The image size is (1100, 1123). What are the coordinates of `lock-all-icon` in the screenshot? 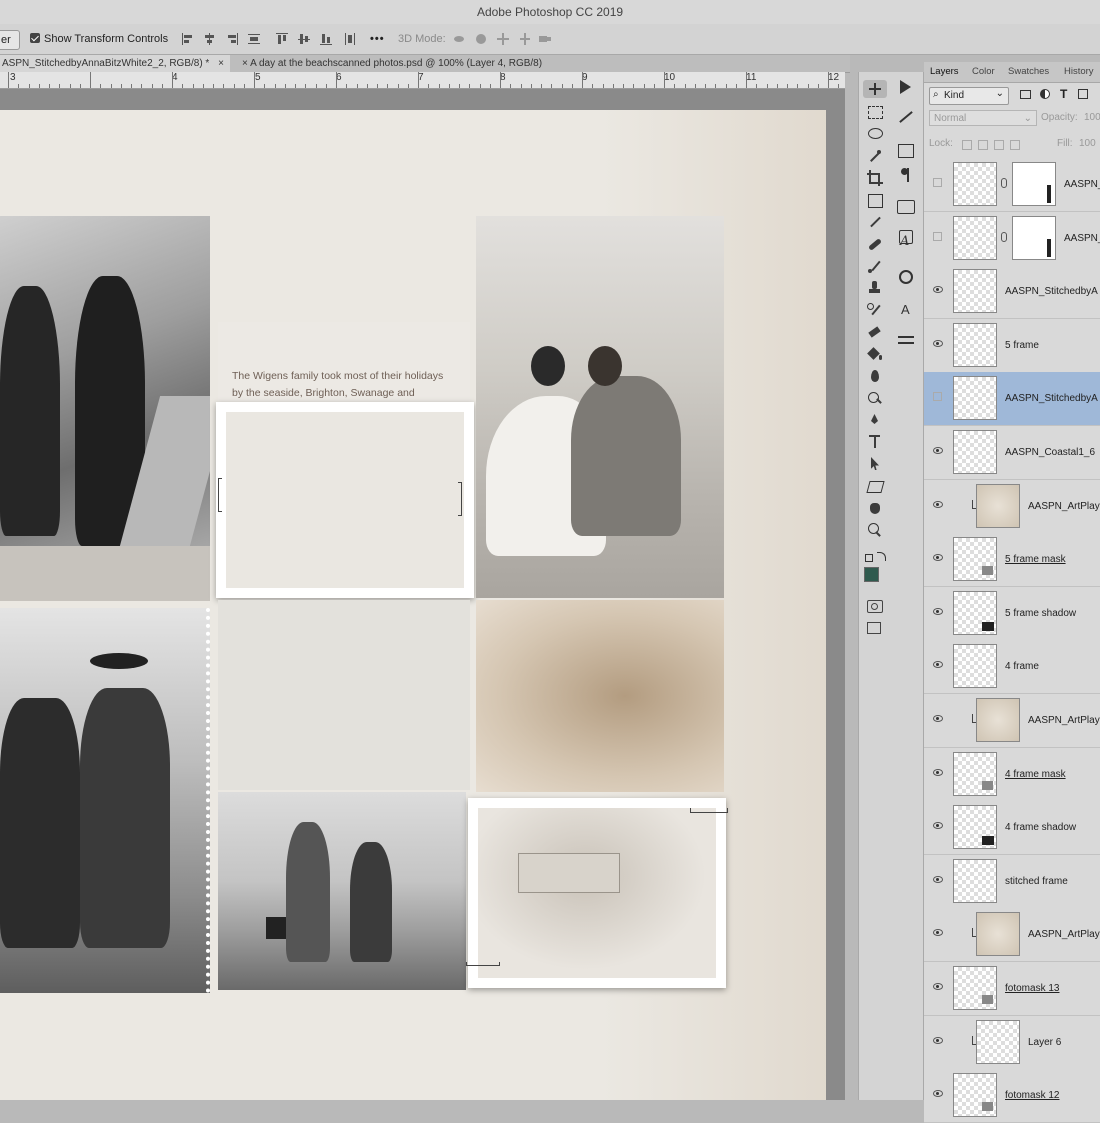 It's located at (1015, 145).